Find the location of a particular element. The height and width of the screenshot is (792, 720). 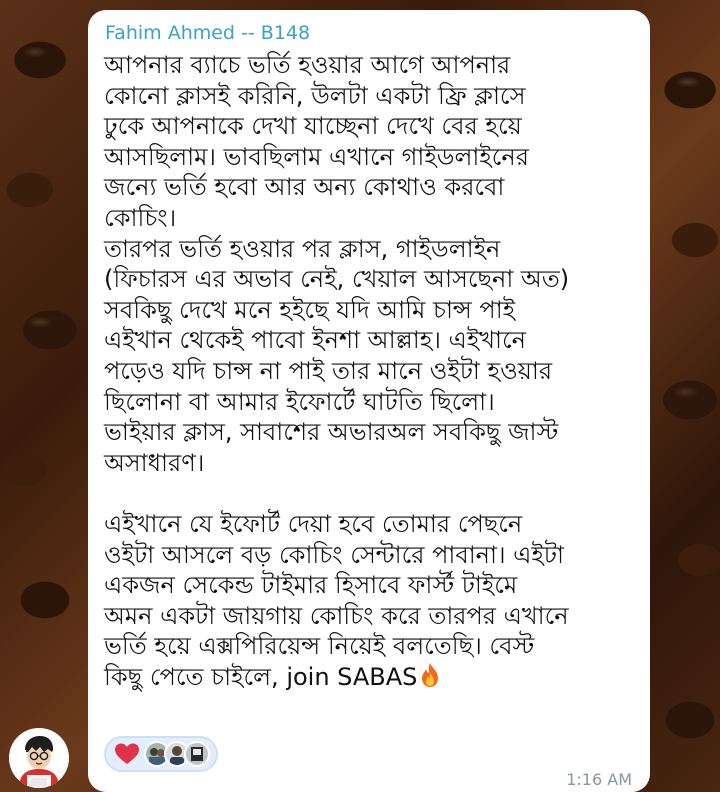

reactor-avatar is located at coordinates (197, 754).